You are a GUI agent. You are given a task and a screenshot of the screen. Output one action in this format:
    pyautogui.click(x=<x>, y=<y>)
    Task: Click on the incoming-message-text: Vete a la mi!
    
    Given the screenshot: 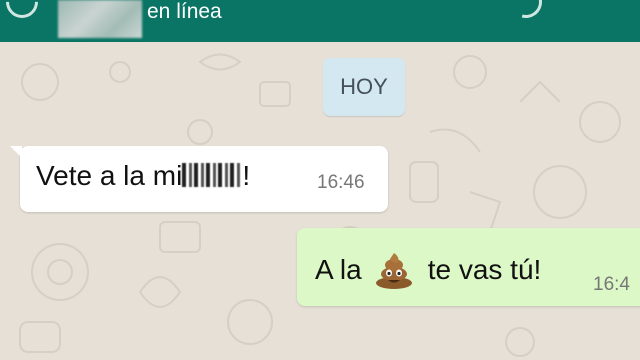 What is the action you would take?
    pyautogui.click(x=143, y=176)
    